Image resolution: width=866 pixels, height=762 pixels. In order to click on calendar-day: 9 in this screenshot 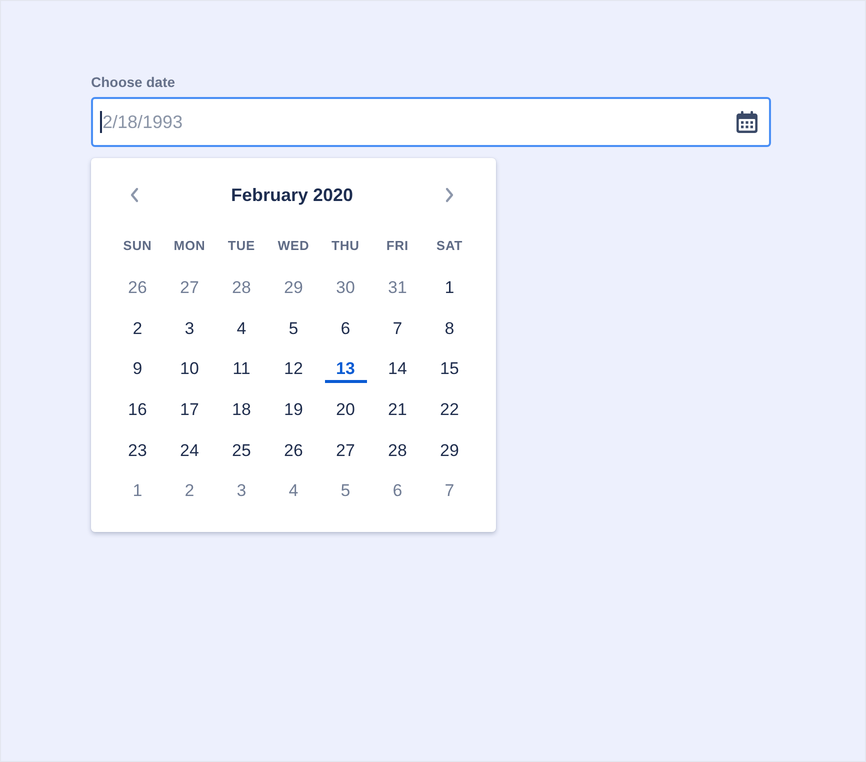, I will do `click(137, 369)`.